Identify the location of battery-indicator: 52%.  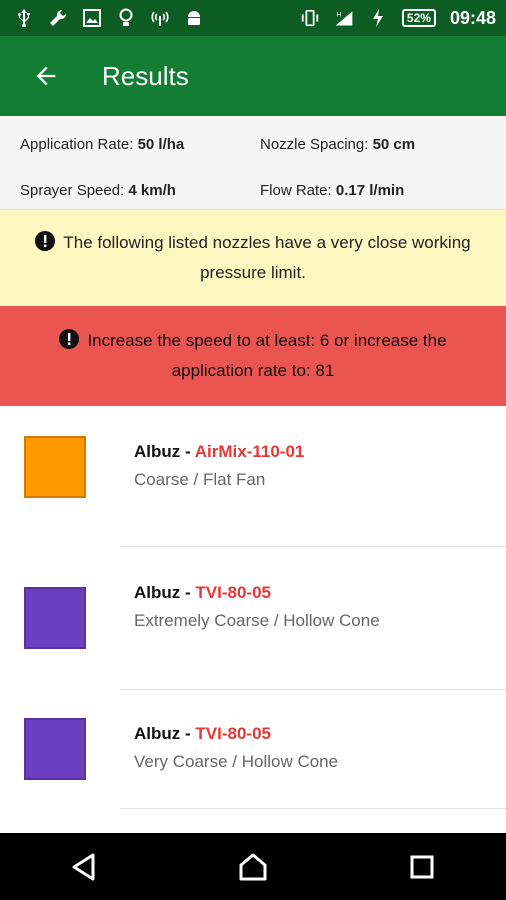
(418, 18).